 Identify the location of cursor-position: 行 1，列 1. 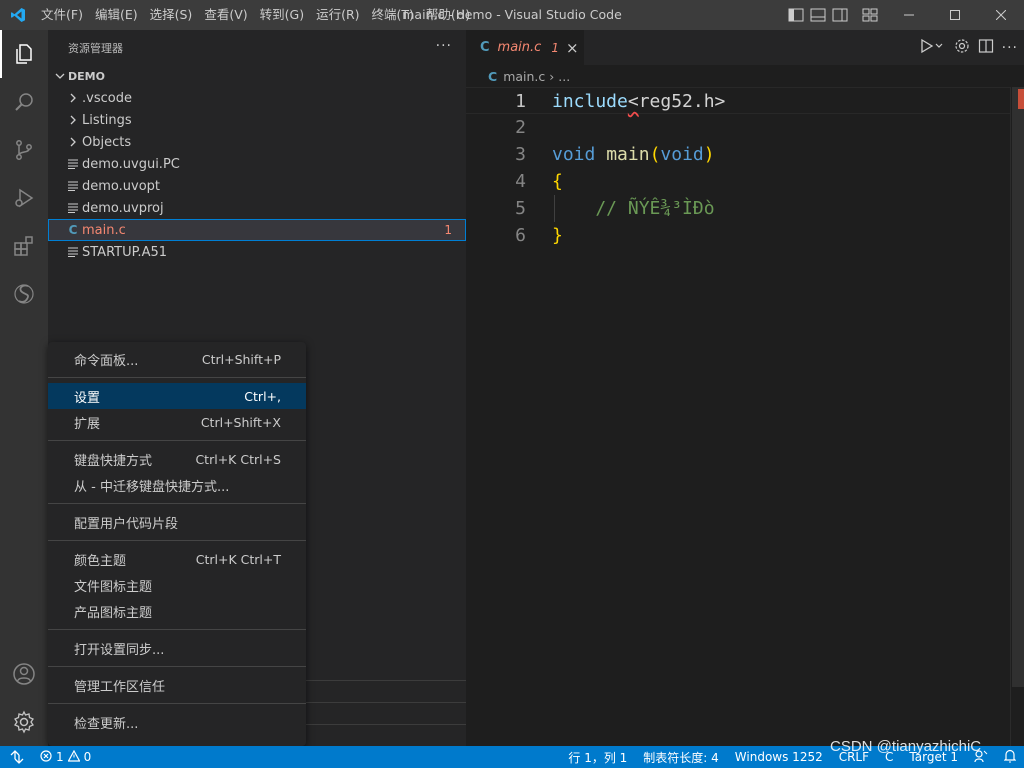
(597, 757).